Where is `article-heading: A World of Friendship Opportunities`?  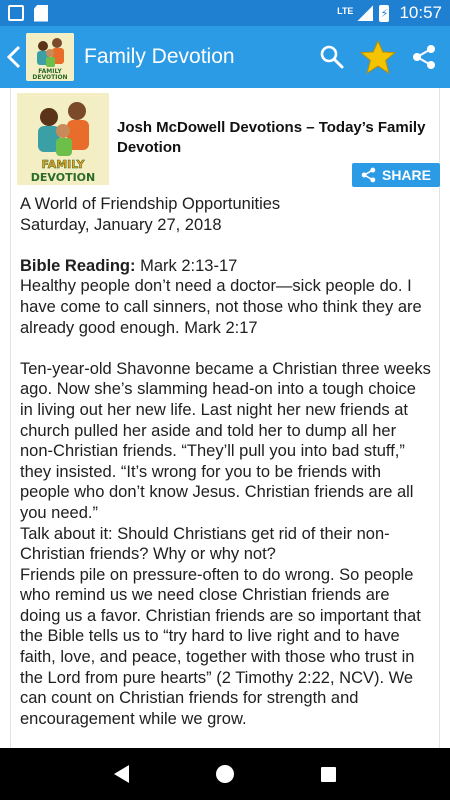
article-heading: A World of Friendship Opportunities is located at coordinates (150, 204).